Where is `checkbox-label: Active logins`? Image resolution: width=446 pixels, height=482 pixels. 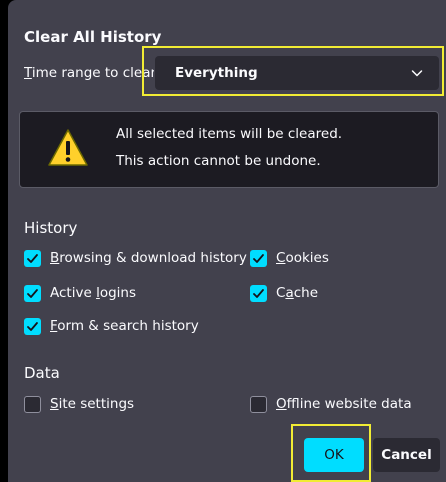 checkbox-label: Active logins is located at coordinates (93, 293).